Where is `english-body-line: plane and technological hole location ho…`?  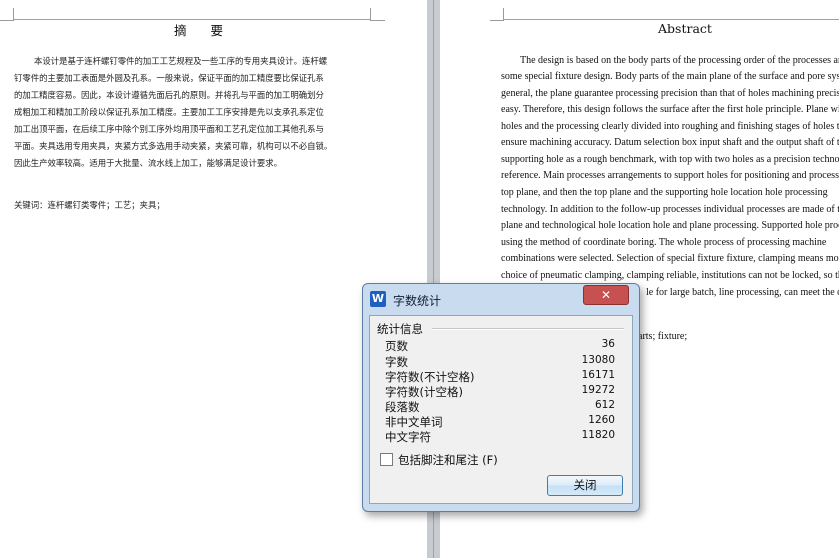
english-body-line: plane and technological hole location ho… is located at coordinates (670, 225).